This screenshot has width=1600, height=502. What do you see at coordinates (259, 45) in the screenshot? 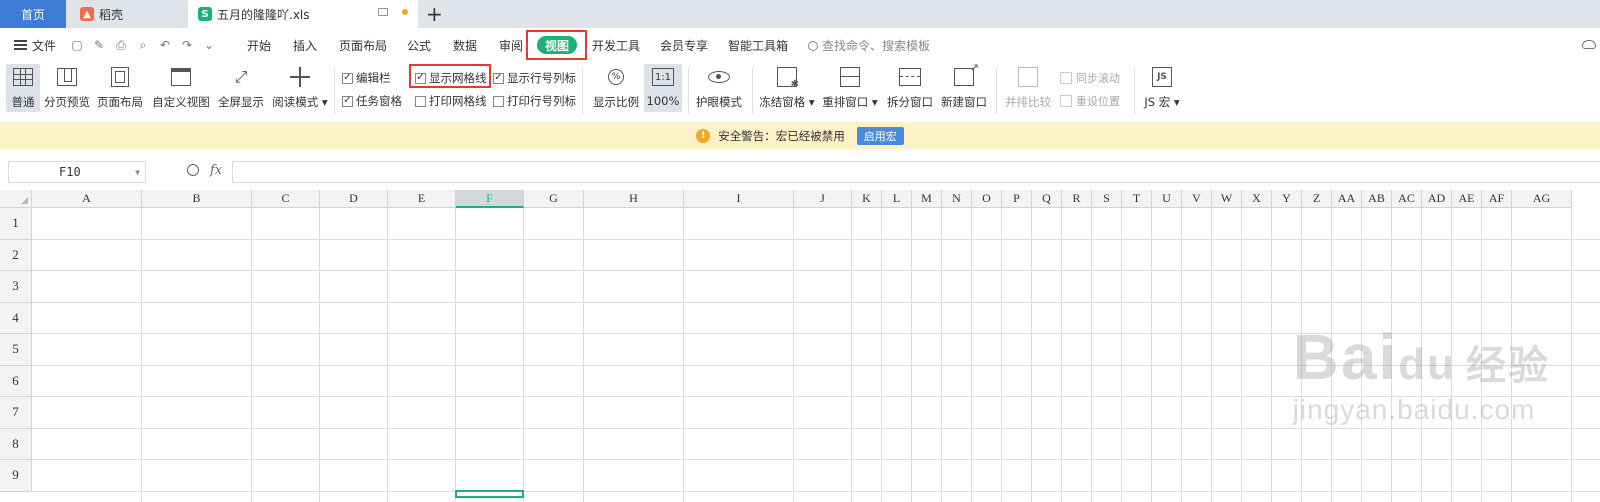
I see `menu-item-home: 开始` at bounding box center [259, 45].